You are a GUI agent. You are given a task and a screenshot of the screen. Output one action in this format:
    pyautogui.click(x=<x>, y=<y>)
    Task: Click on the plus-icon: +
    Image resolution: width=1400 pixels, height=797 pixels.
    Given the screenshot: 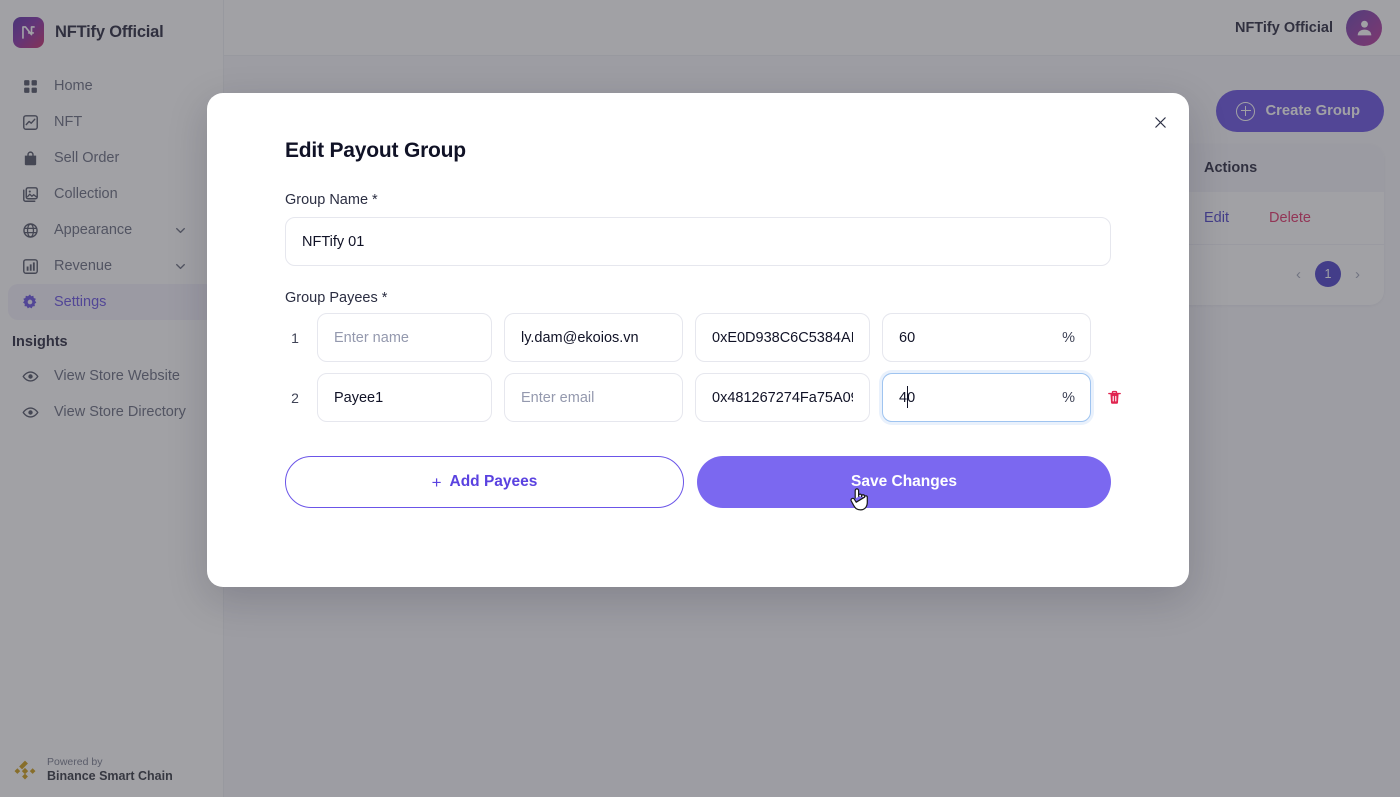 What is the action you would take?
    pyautogui.click(x=436, y=482)
    